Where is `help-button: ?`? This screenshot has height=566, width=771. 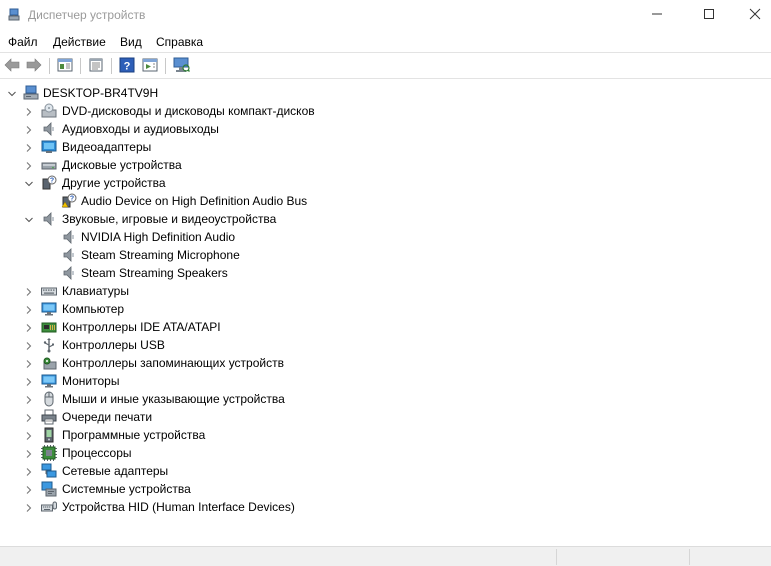
help-button: ? is located at coordinates (127, 66).